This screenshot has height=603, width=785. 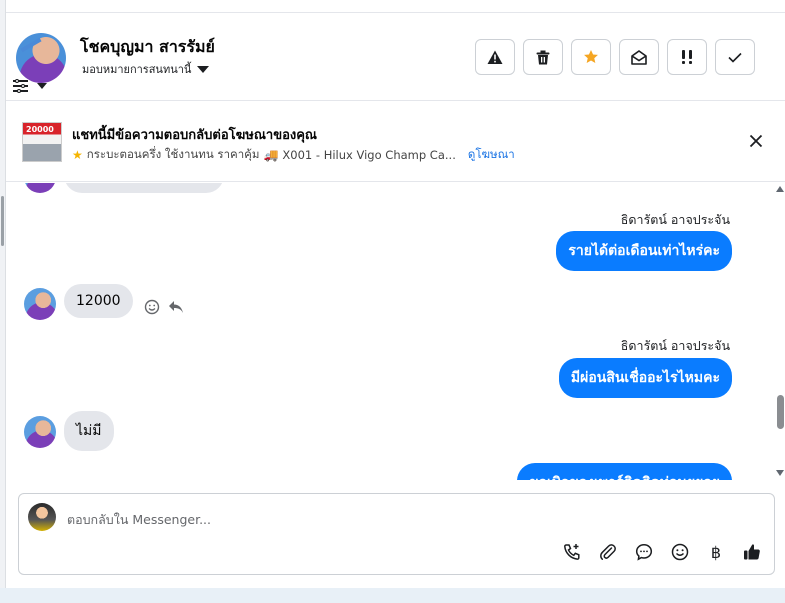 I want to click on bottom-strip, so click(x=392, y=595).